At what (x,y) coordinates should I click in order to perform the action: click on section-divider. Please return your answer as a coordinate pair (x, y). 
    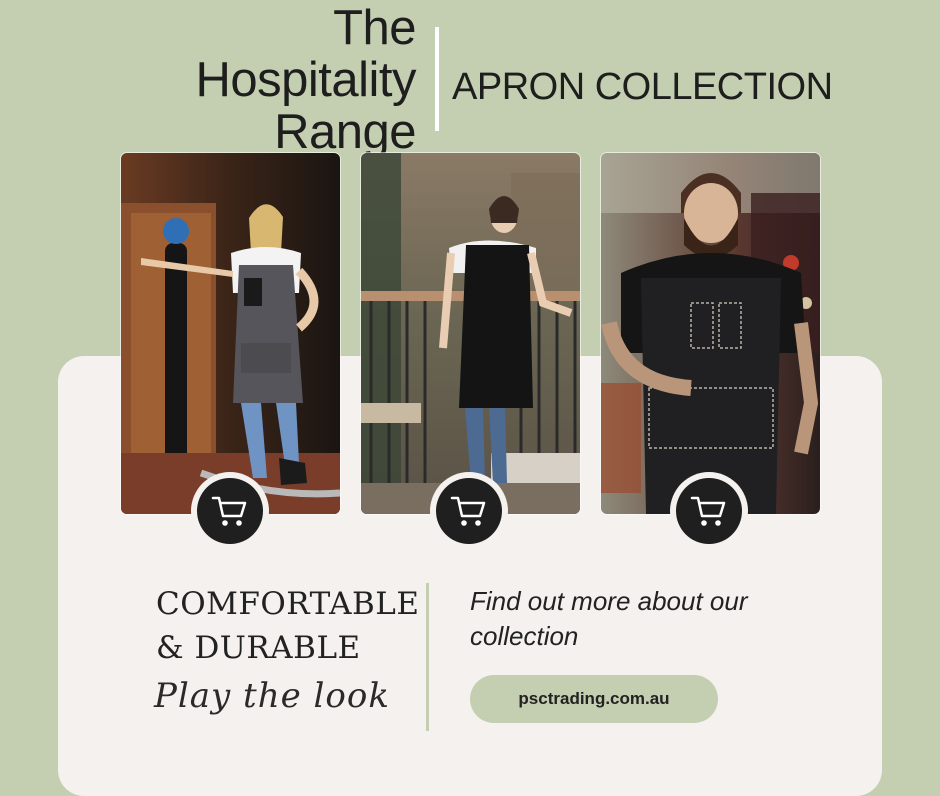
    Looking at the image, I should click on (427, 657).